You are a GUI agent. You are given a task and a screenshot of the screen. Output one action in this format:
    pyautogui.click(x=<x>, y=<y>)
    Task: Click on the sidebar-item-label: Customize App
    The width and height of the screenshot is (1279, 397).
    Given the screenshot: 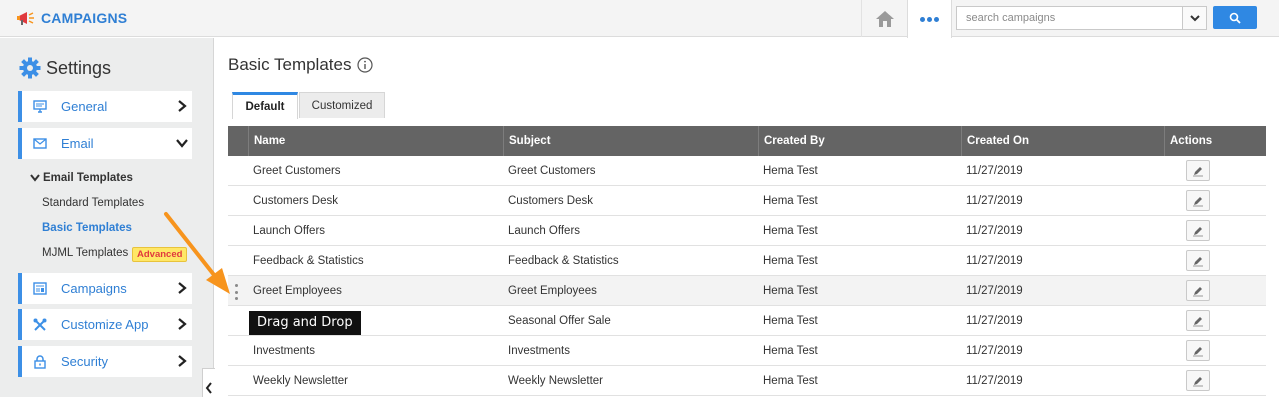 What is the action you would take?
    pyautogui.click(x=105, y=324)
    